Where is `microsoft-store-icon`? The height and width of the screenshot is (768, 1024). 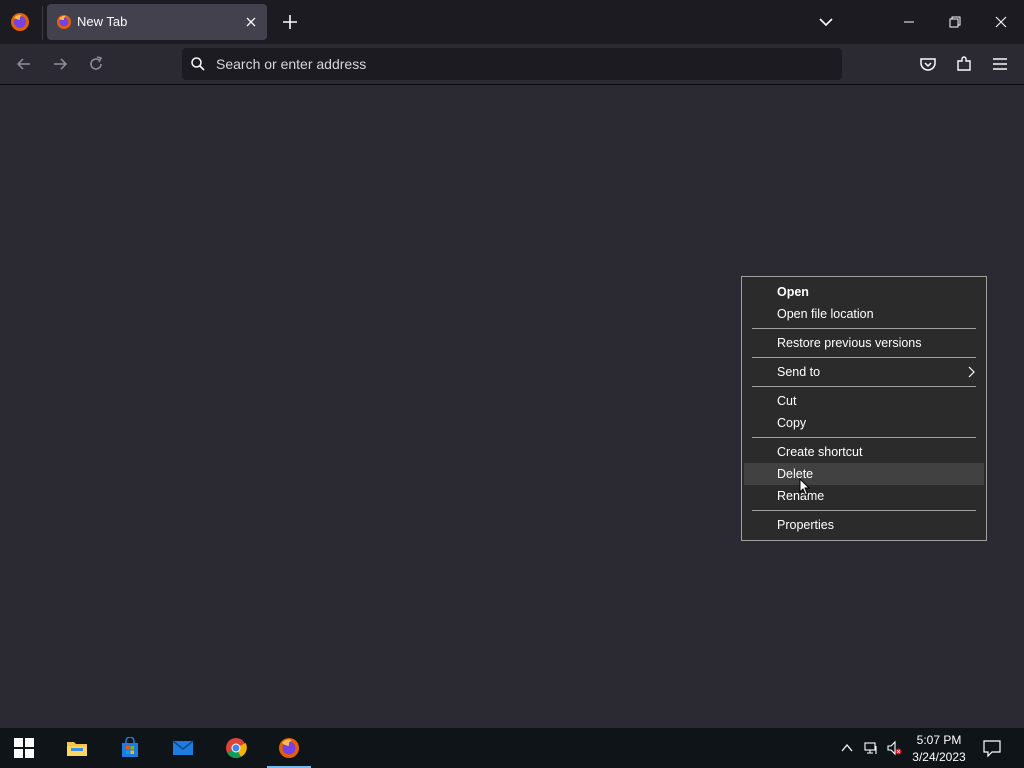 microsoft-store-icon is located at coordinates (130, 747).